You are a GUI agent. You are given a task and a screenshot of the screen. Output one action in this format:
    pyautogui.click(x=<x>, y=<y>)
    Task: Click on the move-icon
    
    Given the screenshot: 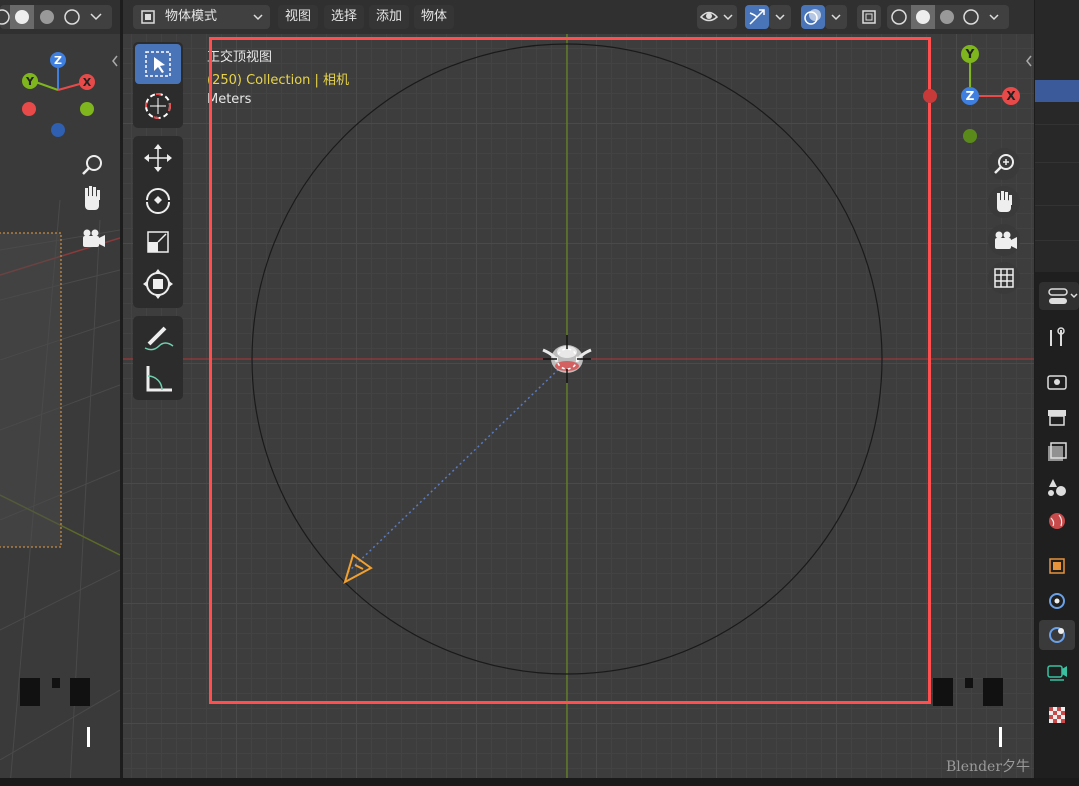 What is the action you would take?
    pyautogui.click(x=158, y=158)
    